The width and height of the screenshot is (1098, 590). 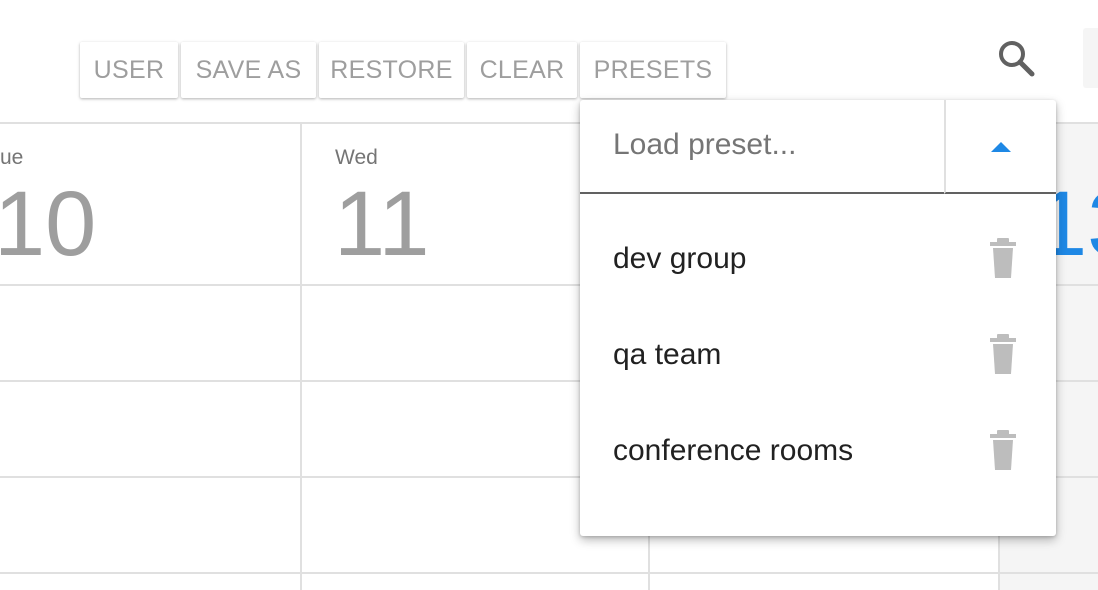 What do you see at coordinates (733, 450) in the screenshot?
I see `preset-item-label: conference rooms` at bounding box center [733, 450].